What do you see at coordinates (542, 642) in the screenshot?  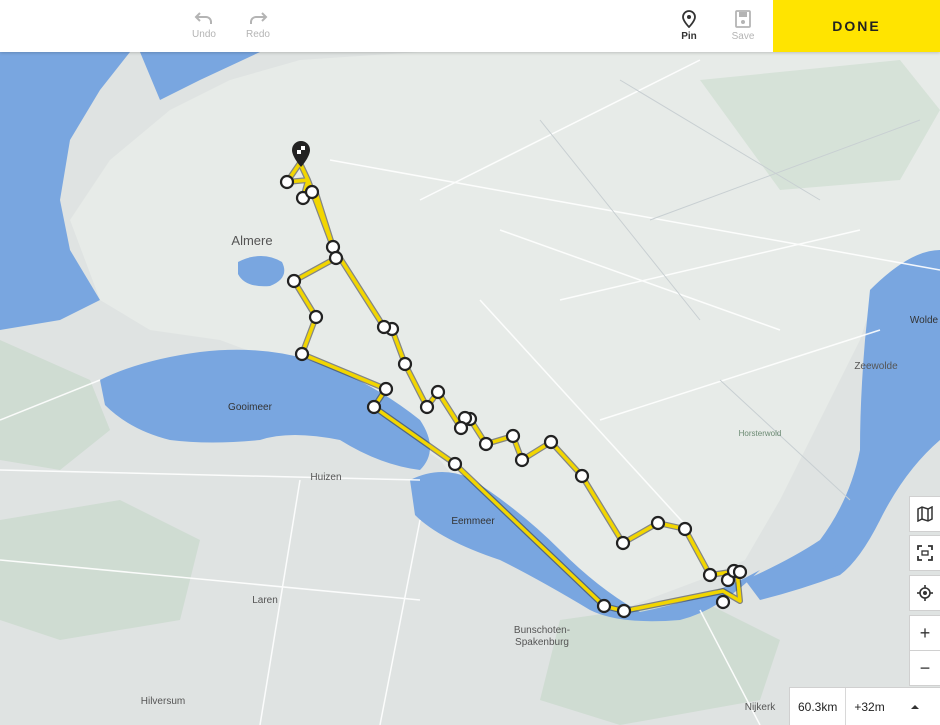 I see `label-bunschoten-2: Spakenburg` at bounding box center [542, 642].